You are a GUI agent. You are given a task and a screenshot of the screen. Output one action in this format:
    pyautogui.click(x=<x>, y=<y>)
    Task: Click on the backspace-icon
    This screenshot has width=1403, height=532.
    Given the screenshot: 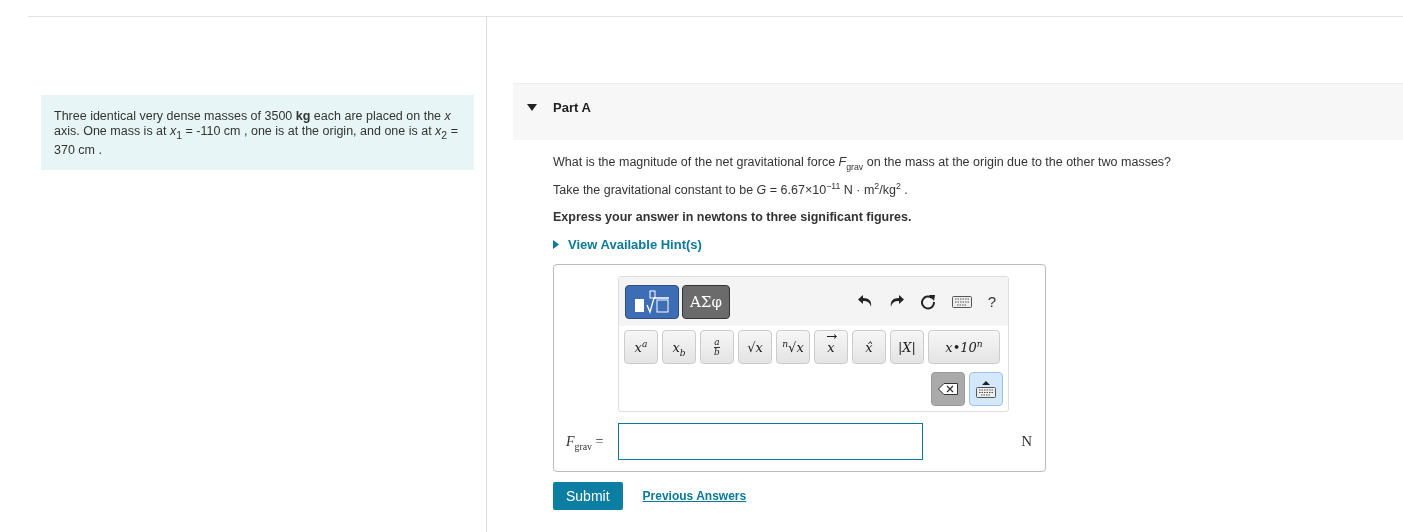 What is the action you would take?
    pyautogui.click(x=948, y=389)
    